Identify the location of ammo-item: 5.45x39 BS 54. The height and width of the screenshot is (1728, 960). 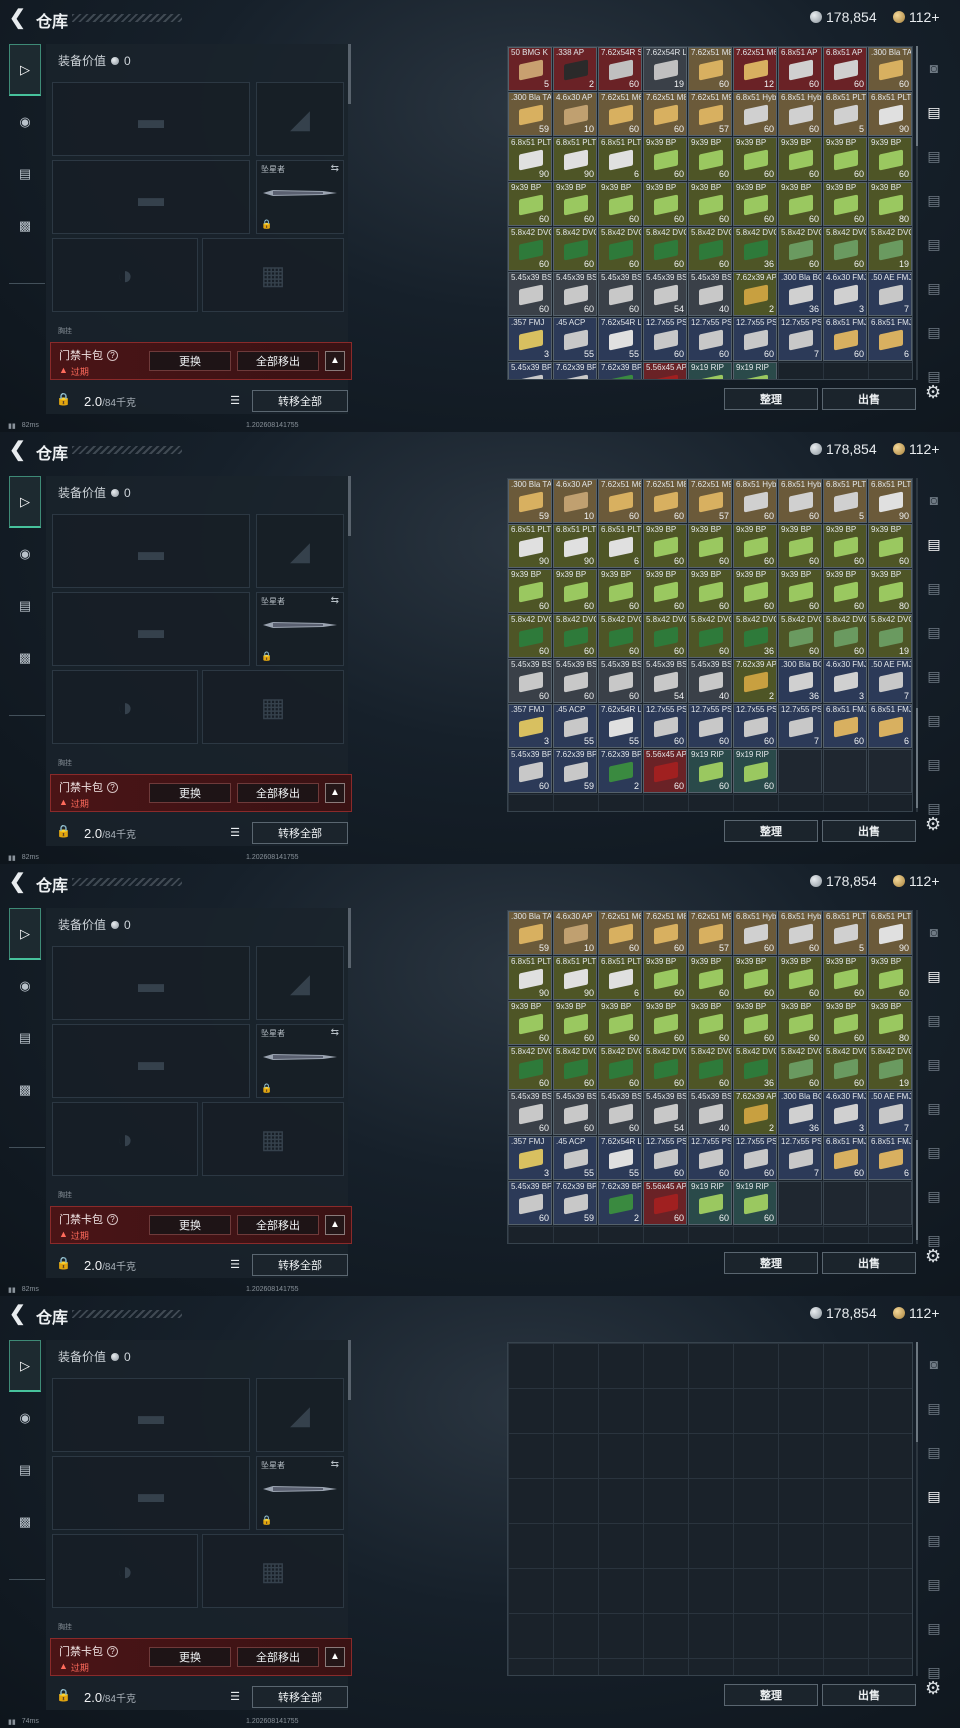
(665, 1113).